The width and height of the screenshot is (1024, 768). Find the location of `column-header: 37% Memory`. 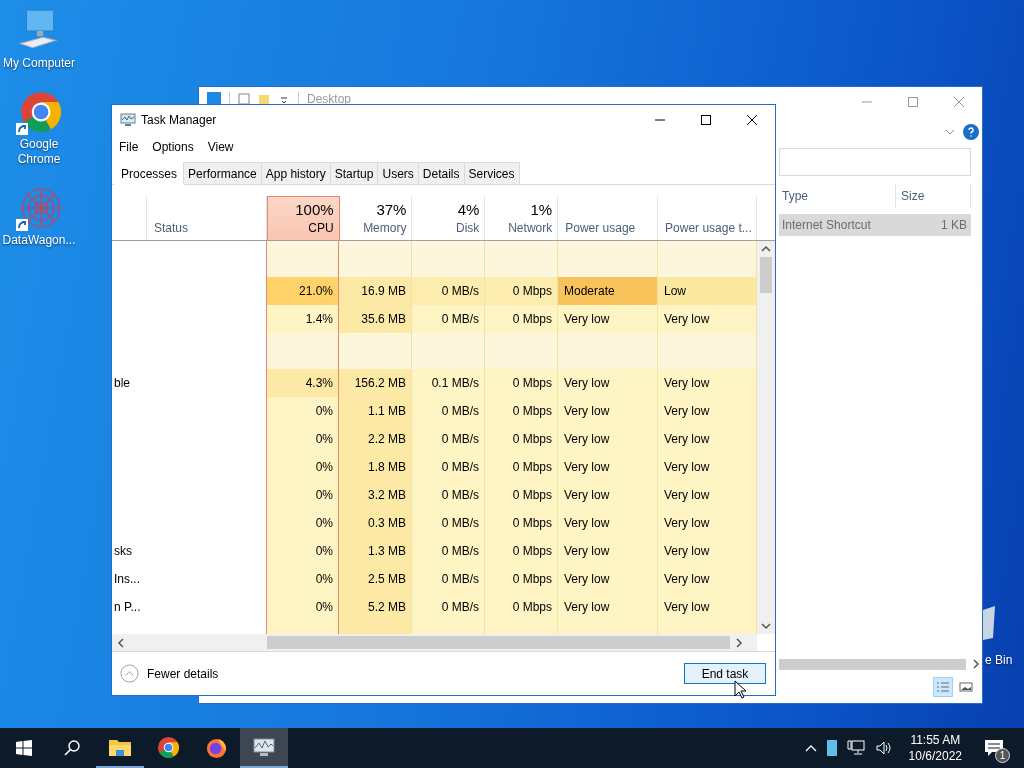

column-header: 37% Memory is located at coordinates (376, 218).